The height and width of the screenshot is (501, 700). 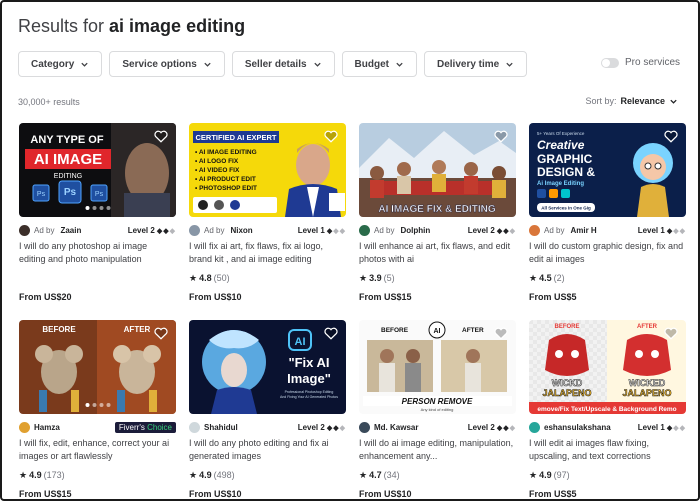 I want to click on seller-name: eshansulakshana, so click(x=577, y=427).